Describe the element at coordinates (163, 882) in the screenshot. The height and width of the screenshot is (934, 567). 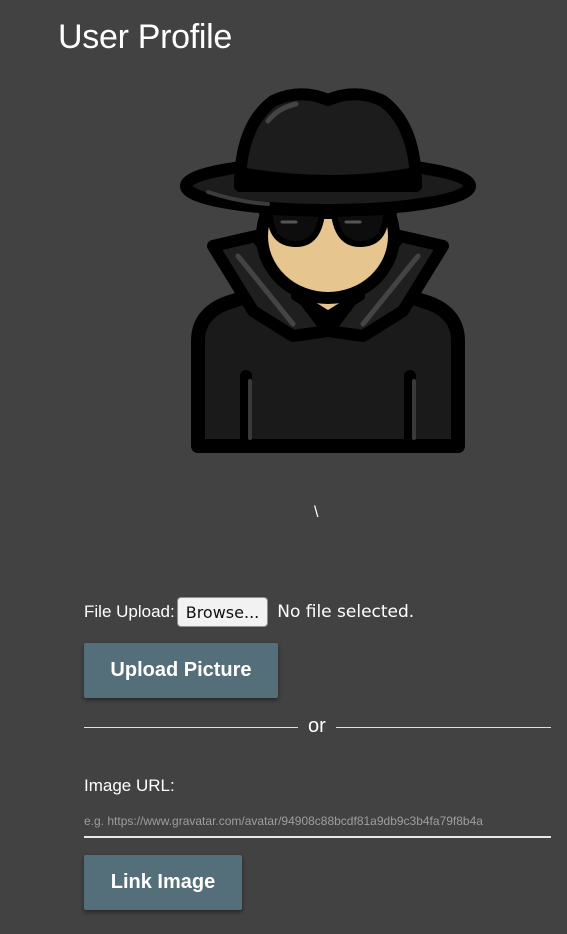
I see `link-image-button: Link Image` at that location.